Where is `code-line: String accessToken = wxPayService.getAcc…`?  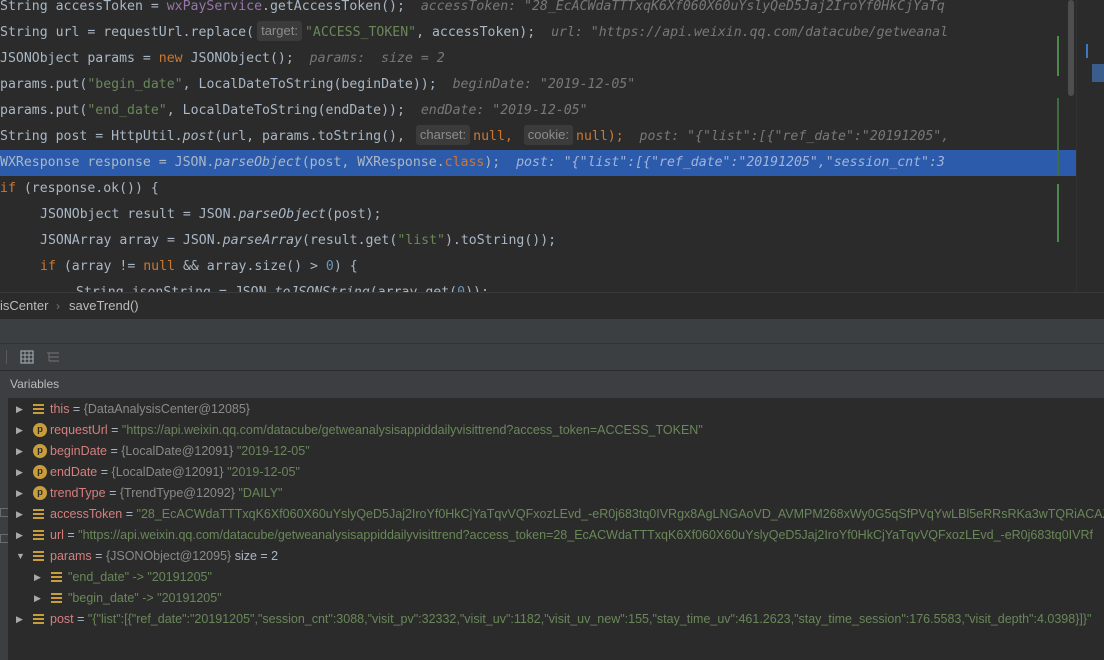
code-line: String accessToken = wxPayService.getAcc… is located at coordinates (538, 10).